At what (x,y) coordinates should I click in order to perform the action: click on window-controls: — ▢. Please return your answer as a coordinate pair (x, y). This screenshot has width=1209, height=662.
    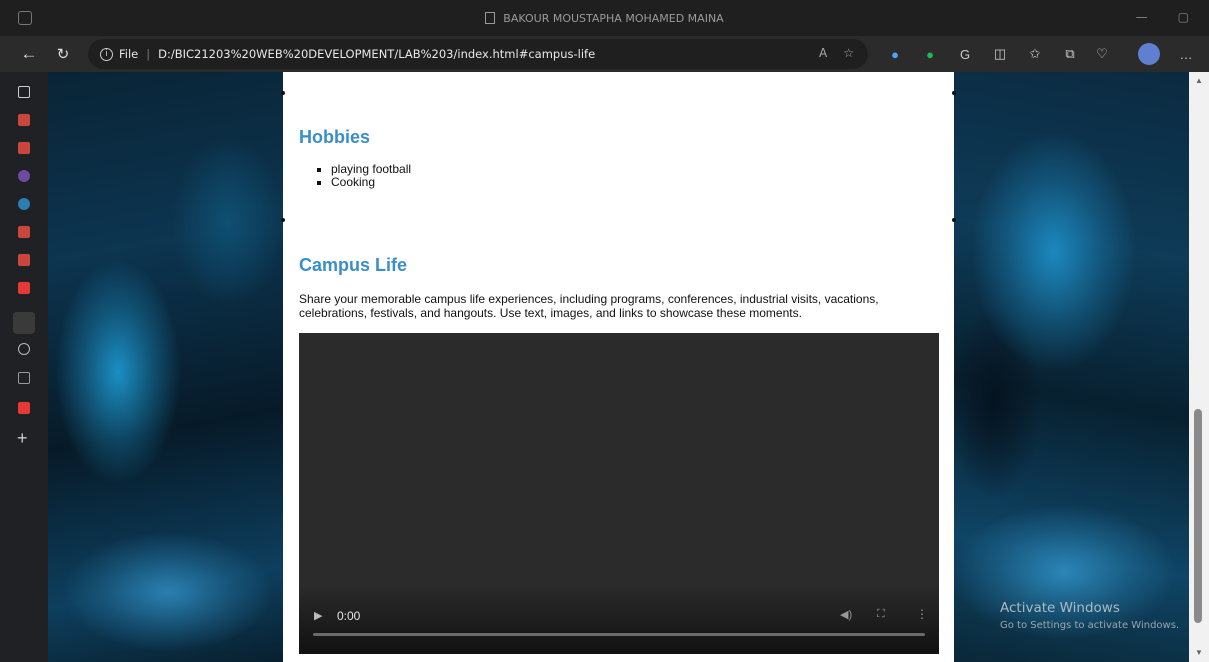
    Looking at the image, I should click on (1162, 17).